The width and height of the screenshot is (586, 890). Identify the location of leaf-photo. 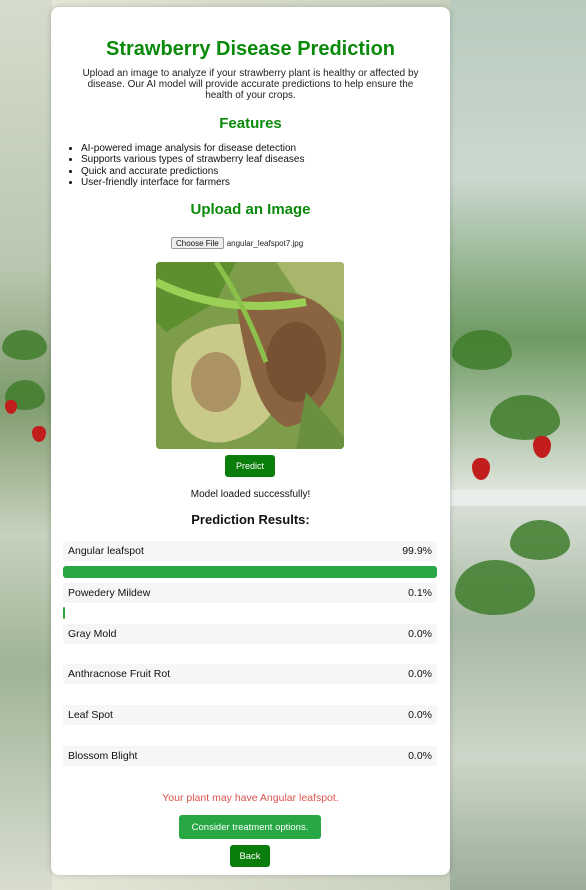
(250, 355).